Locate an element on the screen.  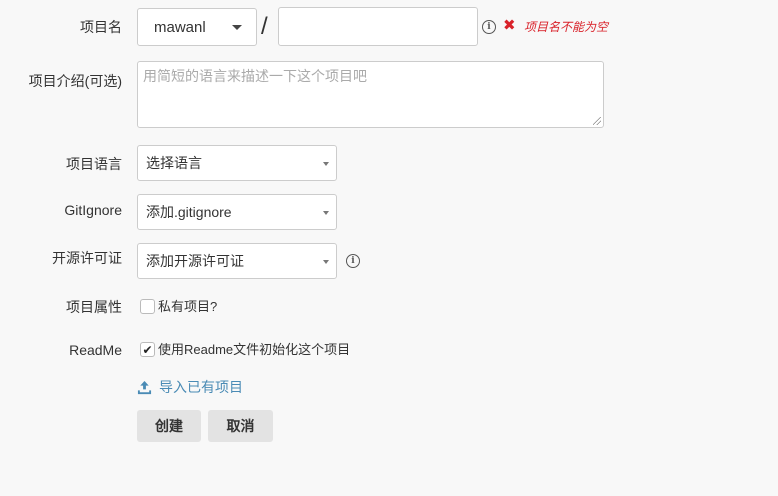
private-checkbox is located at coordinates (147, 306).